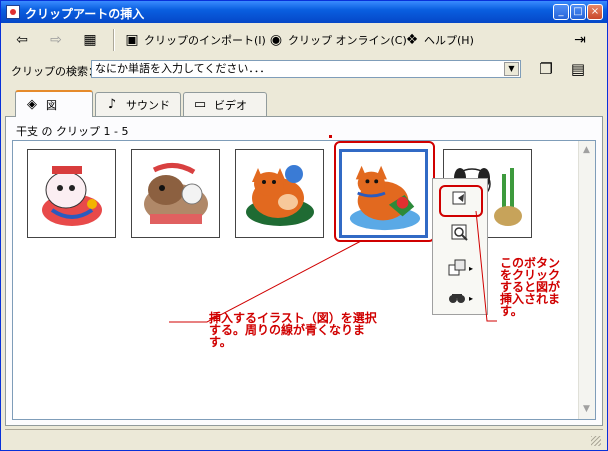  I want to click on left-pointer-line, so click(265, 281).